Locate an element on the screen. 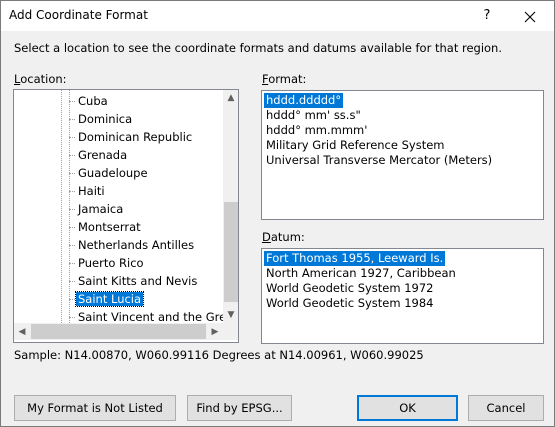 The width and height of the screenshot is (555, 427). location-item-label: Dominica is located at coordinates (105, 119).